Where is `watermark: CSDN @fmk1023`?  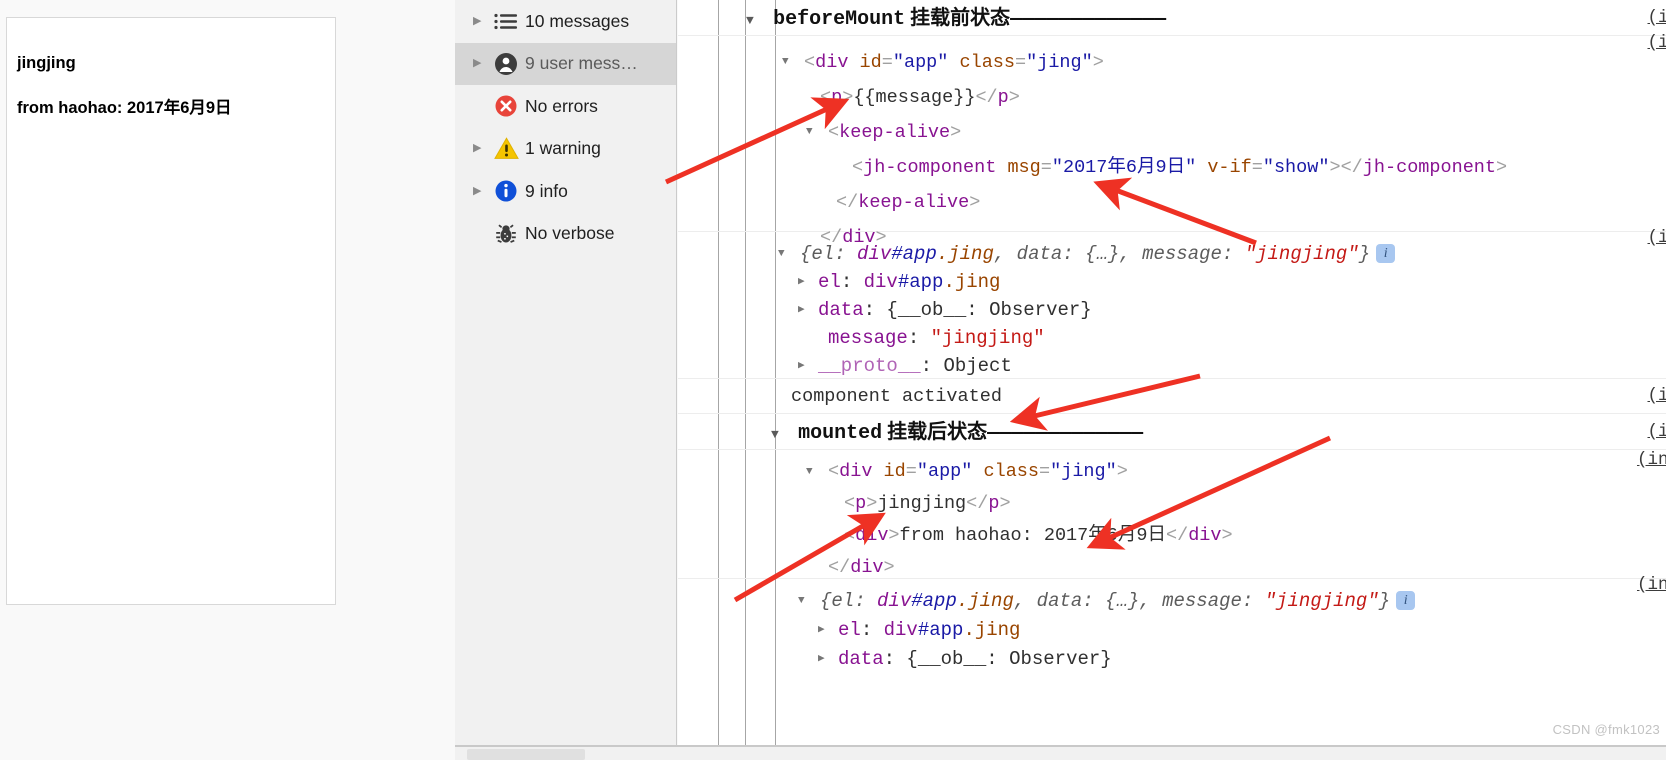
watermark: CSDN @fmk1023 is located at coordinates (1606, 729).